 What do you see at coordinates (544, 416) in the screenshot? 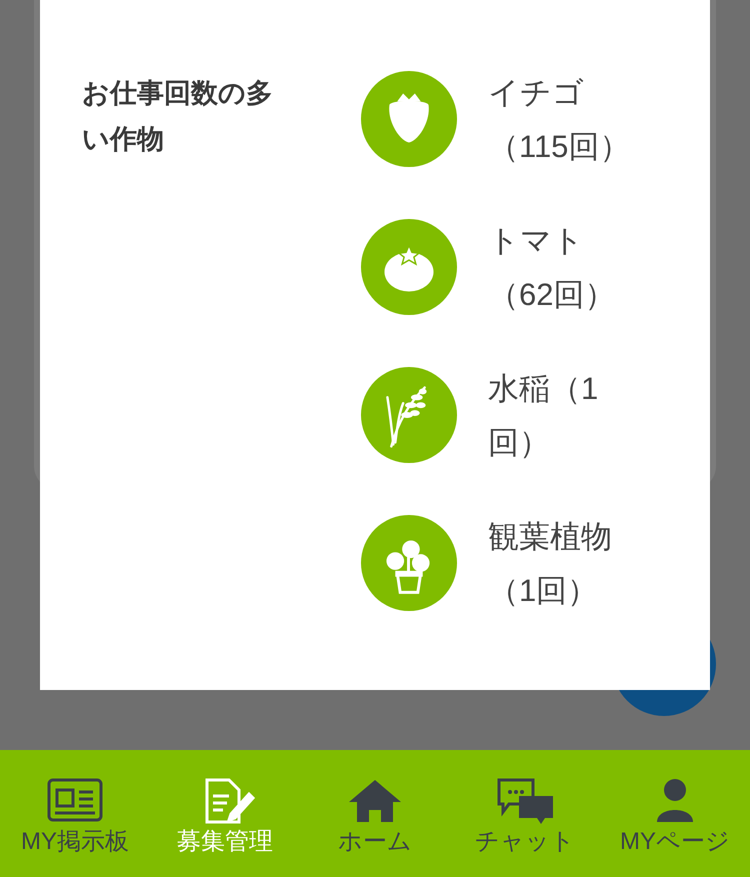
I see `crop-count: 水稲（1回）` at bounding box center [544, 416].